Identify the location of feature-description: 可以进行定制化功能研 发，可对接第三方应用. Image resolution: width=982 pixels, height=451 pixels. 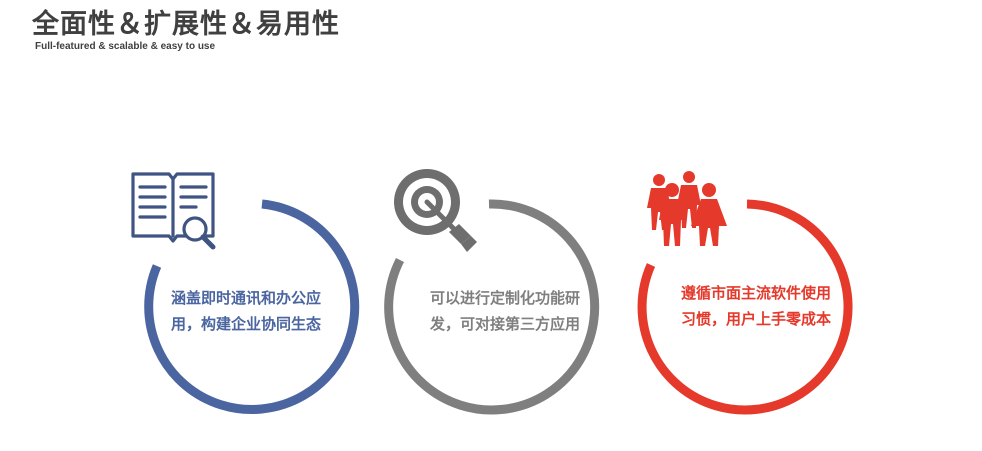
(504, 311).